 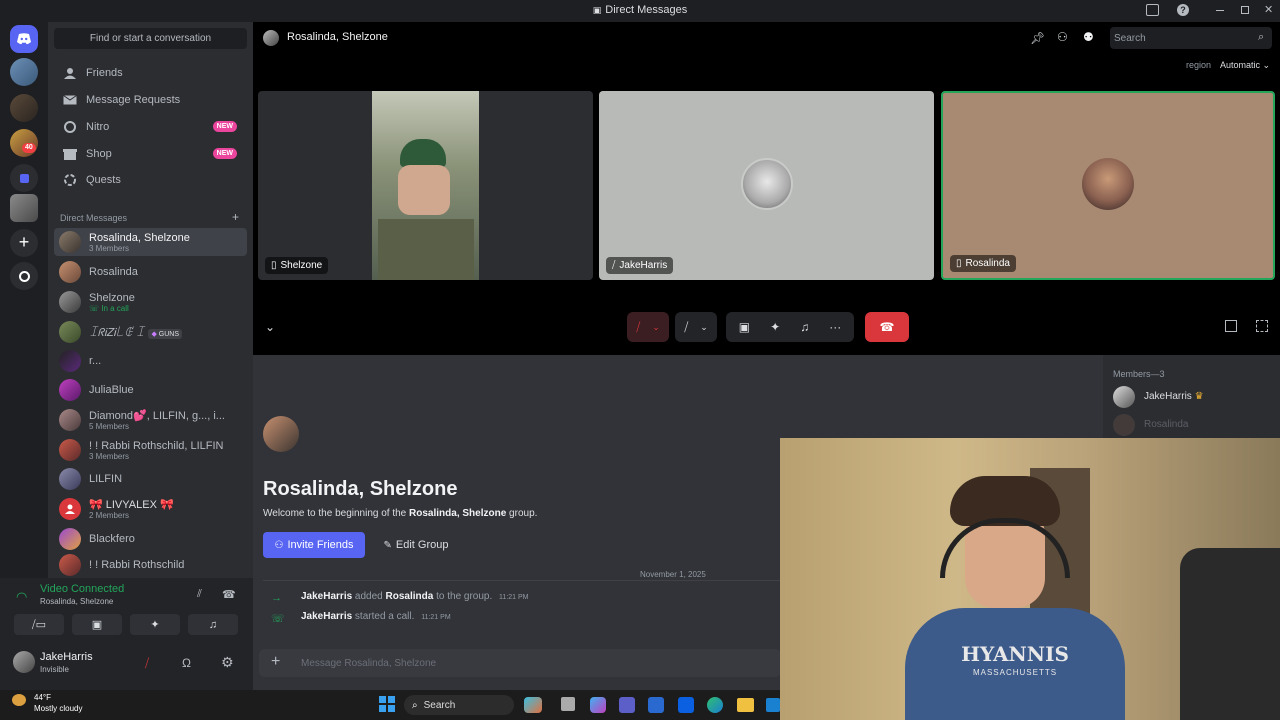 What do you see at coordinates (1183, 10) in the screenshot?
I see `help-icon: ?` at bounding box center [1183, 10].